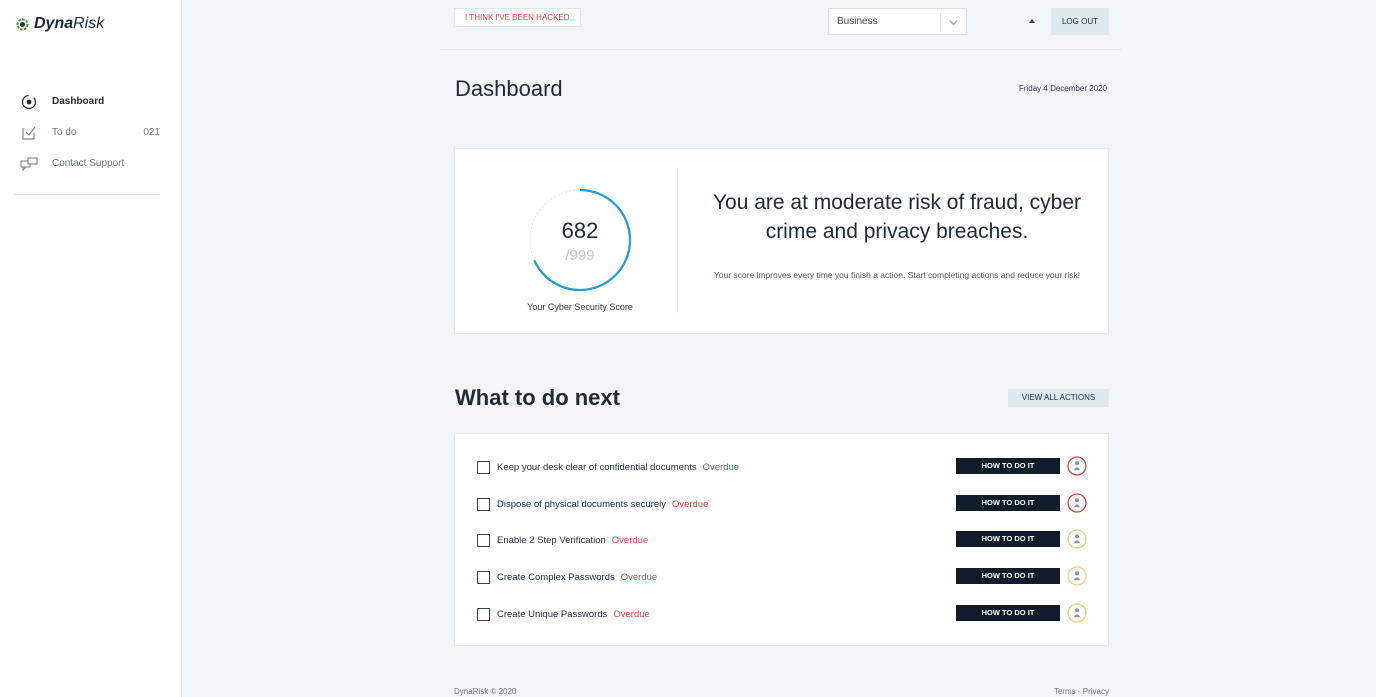 This screenshot has width=1376, height=697. Describe the element at coordinates (29, 133) in the screenshot. I see `checklist-icon` at that location.